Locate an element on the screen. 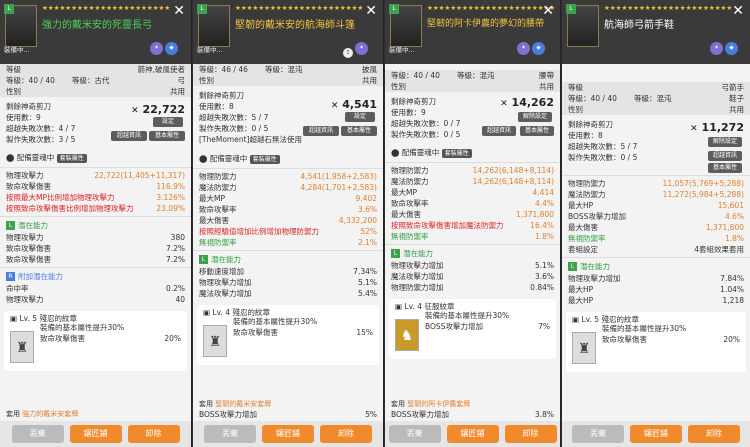 This screenshot has height=447, width=750. emblem-box: ▣ Lv. 5 殘忍的紋章 ♜ 裝備的基本屬性提升30% 致命攻擊傷害 20% is located at coordinates (656, 342).